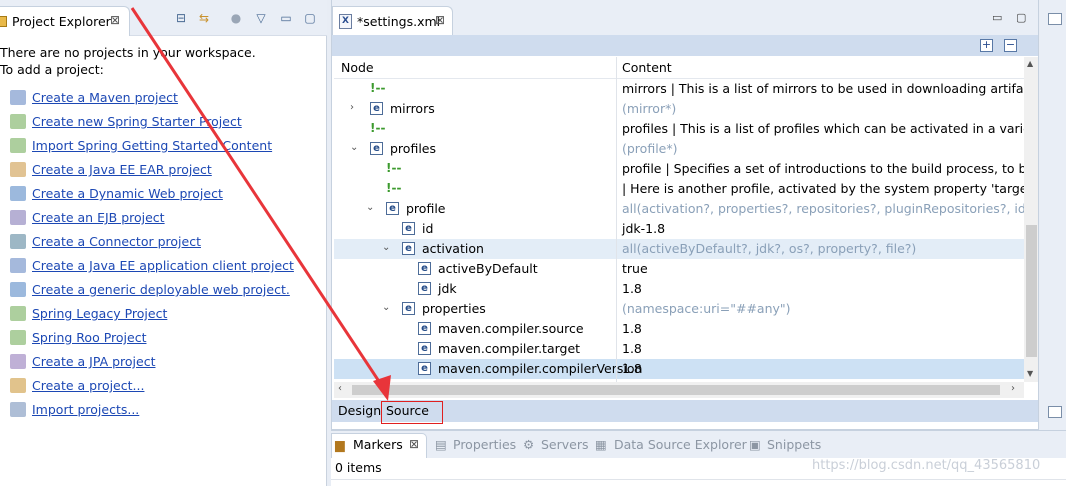 Image resolution: width=1066 pixels, height=486 pixels. Describe the element at coordinates (679, 109) in the screenshot. I see `table-row: › e mirrors (mirror*)` at that location.